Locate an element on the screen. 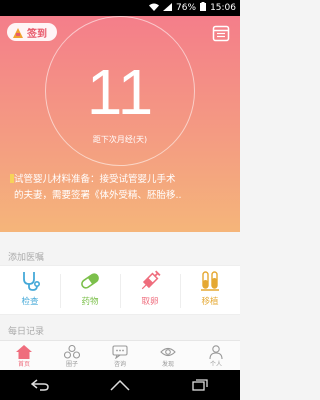 This screenshot has height=400, width=320. eye-icon is located at coordinates (168, 351).